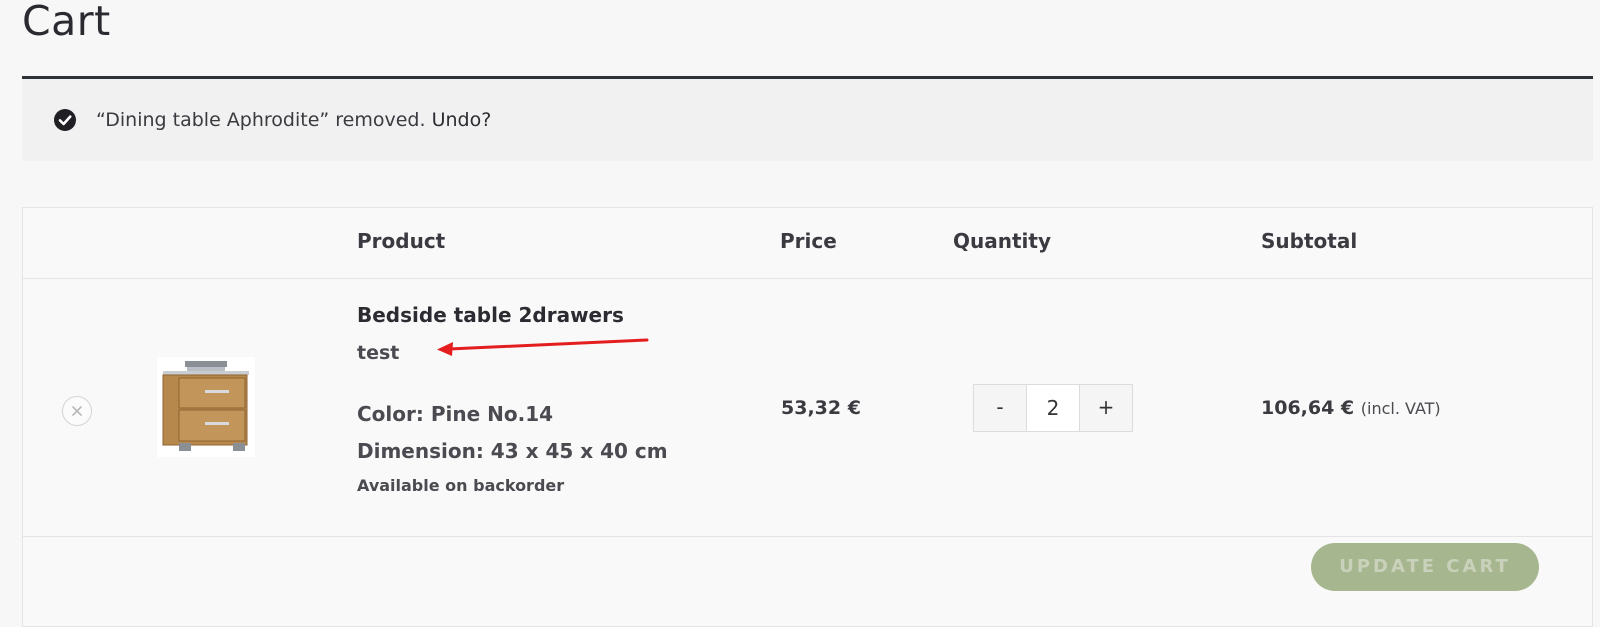 Image resolution: width=1600 pixels, height=627 pixels. I want to click on notice-text: “Dining table Aphrodite” removed., so click(261, 120).